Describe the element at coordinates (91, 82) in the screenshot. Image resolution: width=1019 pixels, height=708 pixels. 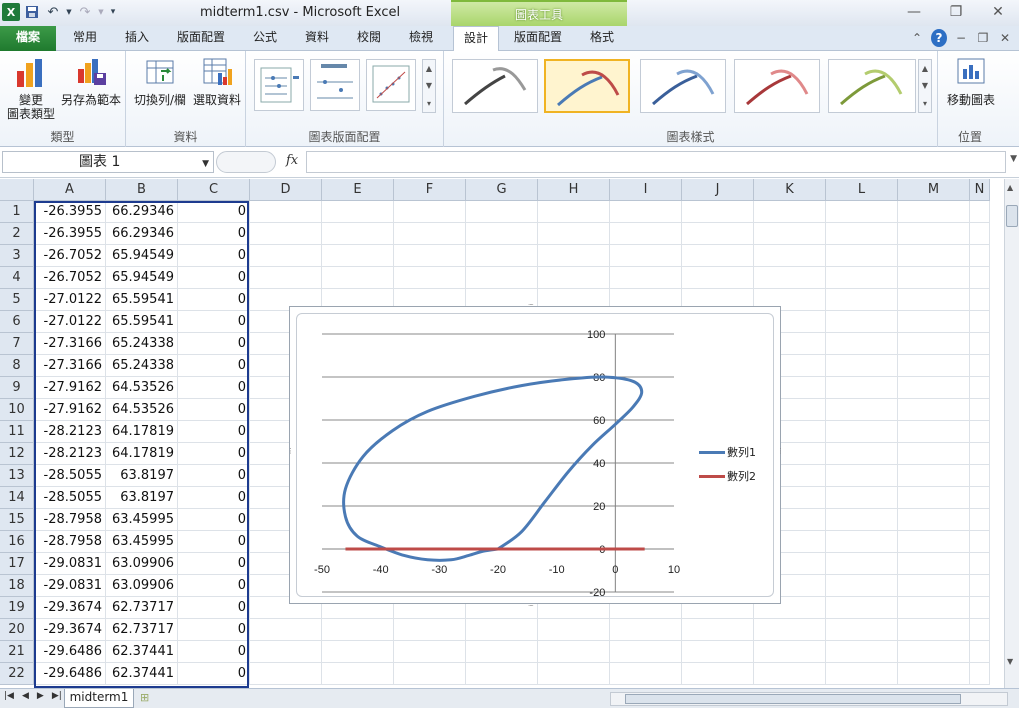
I see `save-as-template-button: 另存為範本` at that location.